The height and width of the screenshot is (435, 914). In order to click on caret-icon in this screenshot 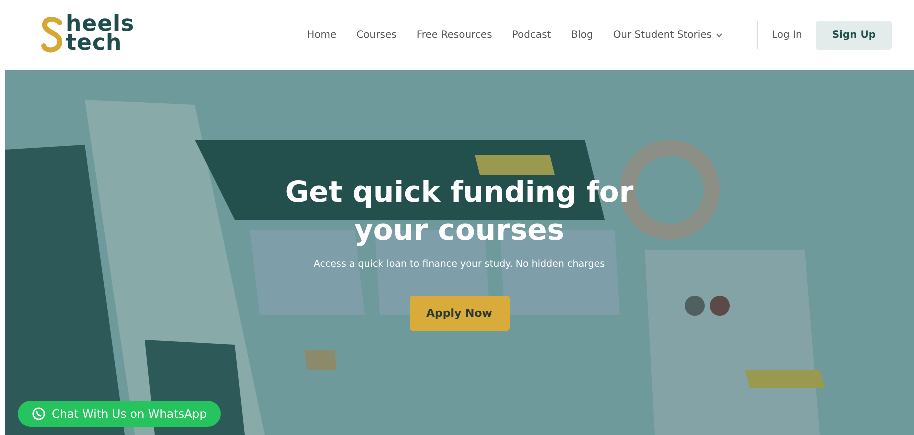, I will do `click(719, 35)`.